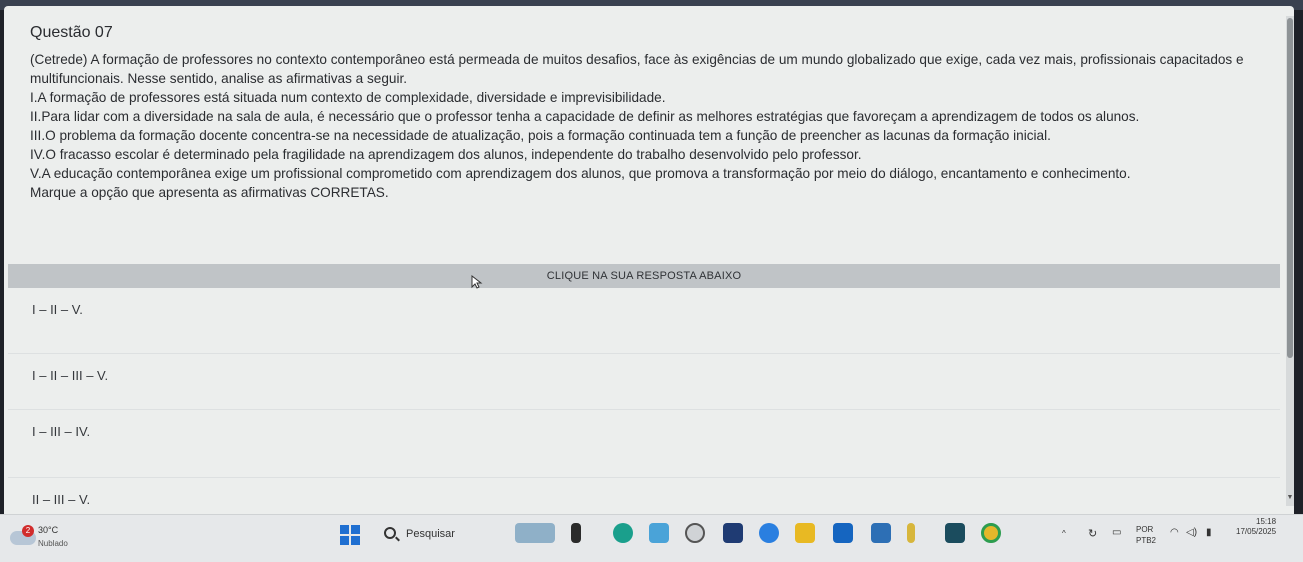 The height and width of the screenshot is (562, 1303). What do you see at coordinates (53, 543) in the screenshot?
I see `weather-condition: Nublado` at bounding box center [53, 543].